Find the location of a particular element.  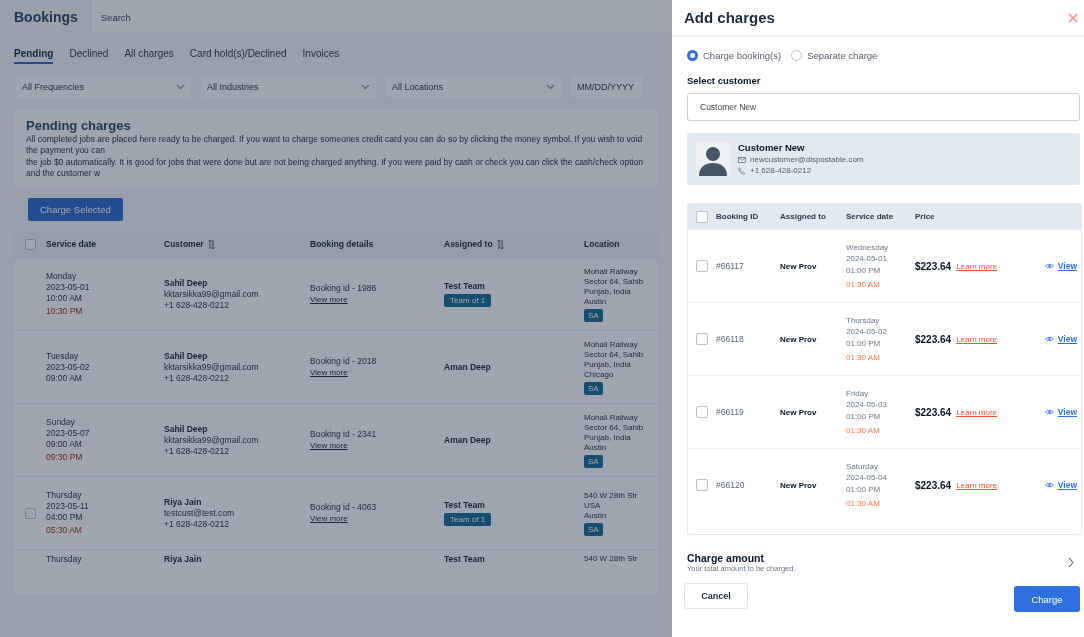

service-date: 2024-05-03 is located at coordinates (866, 405).